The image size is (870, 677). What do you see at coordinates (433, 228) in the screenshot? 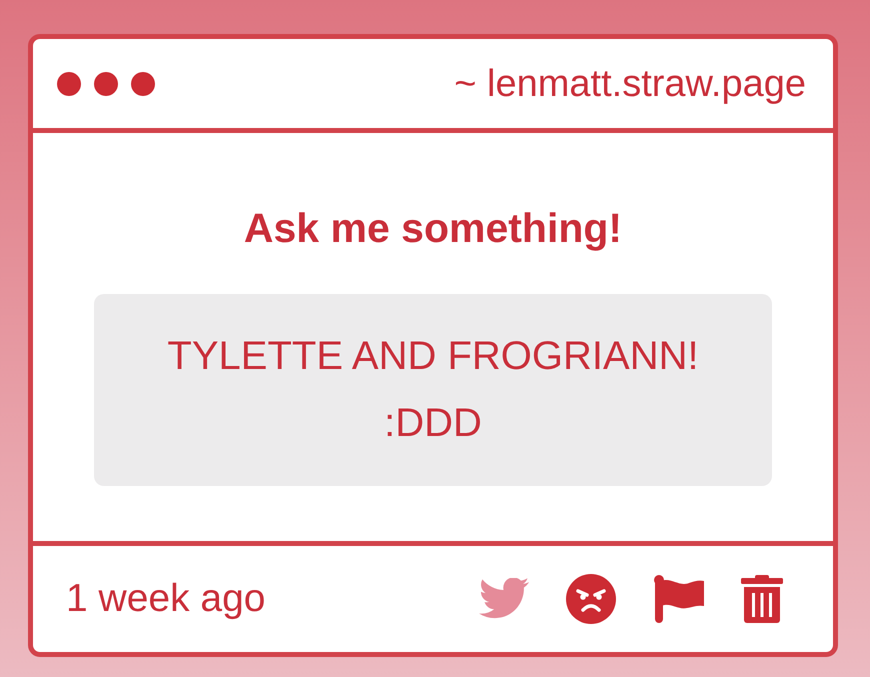
I see `prompt-title: Ask me something!` at bounding box center [433, 228].